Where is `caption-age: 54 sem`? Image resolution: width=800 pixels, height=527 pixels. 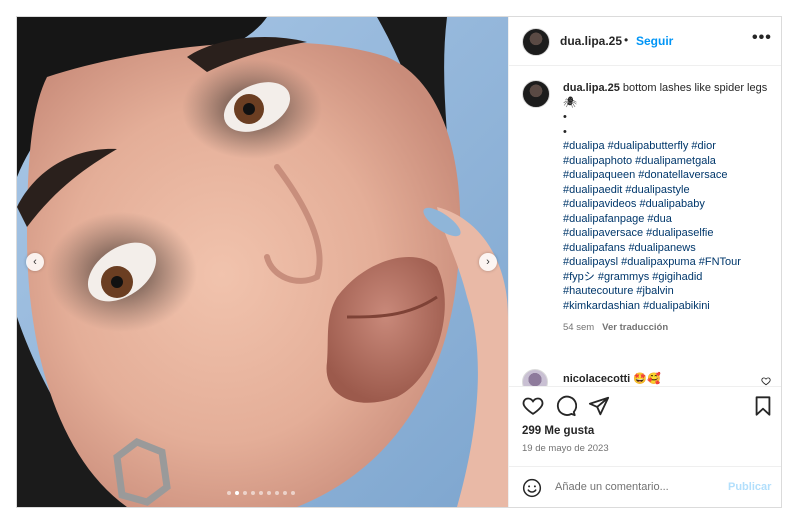 caption-age: 54 sem is located at coordinates (579, 327).